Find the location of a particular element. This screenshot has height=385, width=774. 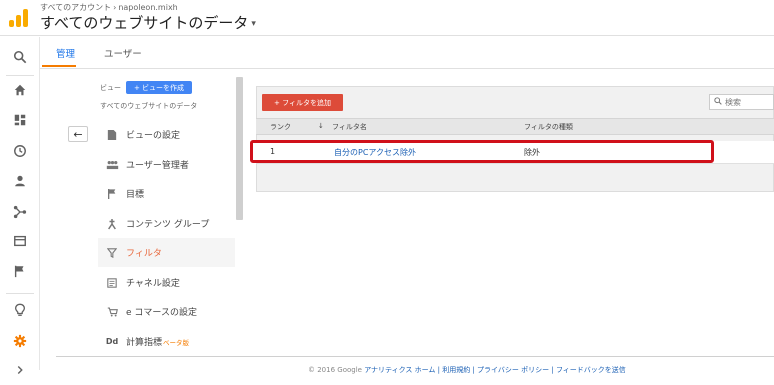

menu-item-label: コンテンツ グループ is located at coordinates (168, 225).